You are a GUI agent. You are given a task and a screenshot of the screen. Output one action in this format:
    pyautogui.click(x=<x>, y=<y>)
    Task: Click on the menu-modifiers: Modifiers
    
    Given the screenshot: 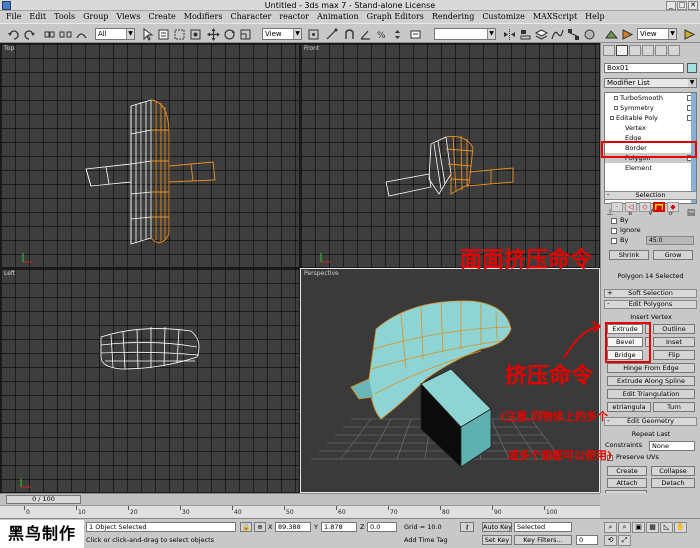 What is the action you would take?
    pyautogui.click(x=203, y=17)
    